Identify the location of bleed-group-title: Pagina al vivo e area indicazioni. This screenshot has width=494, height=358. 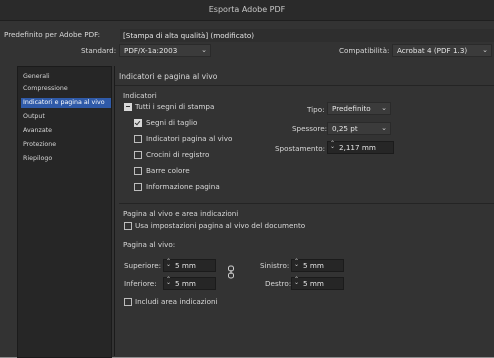
(181, 213).